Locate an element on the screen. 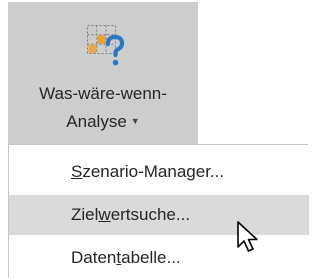  menu-item-accelerator: S is located at coordinates (77, 171).